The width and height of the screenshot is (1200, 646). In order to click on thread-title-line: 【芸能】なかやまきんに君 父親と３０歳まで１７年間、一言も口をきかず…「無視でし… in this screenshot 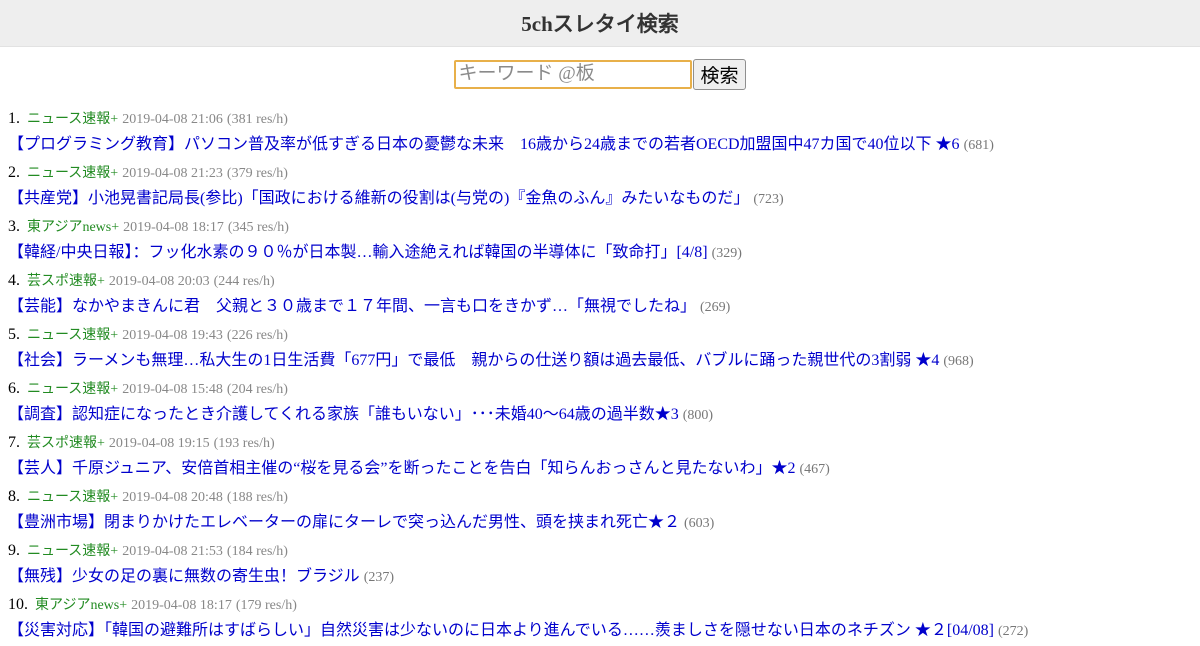, I will do `click(369, 307)`.